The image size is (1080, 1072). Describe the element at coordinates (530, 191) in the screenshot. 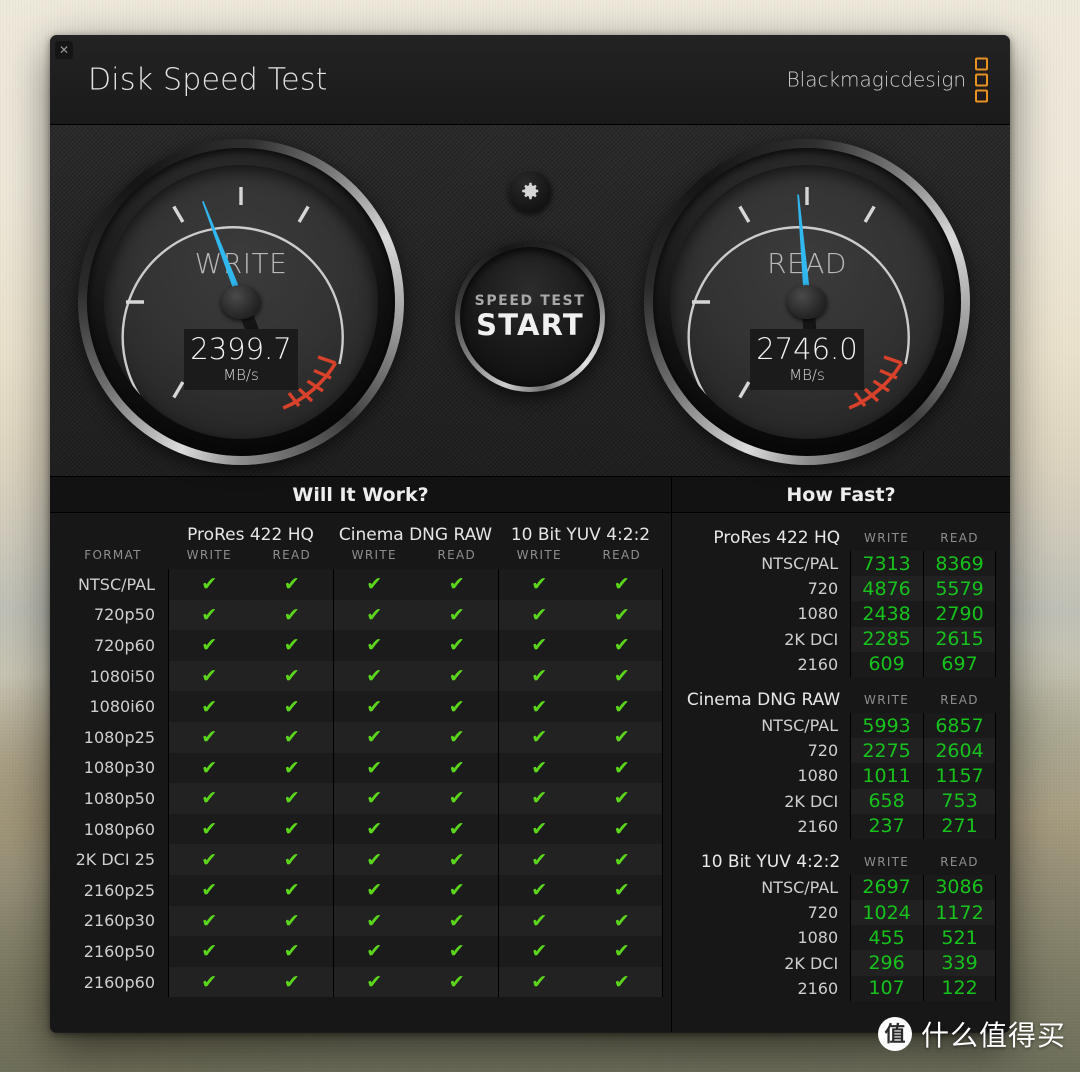

I see `gear-icon` at that location.